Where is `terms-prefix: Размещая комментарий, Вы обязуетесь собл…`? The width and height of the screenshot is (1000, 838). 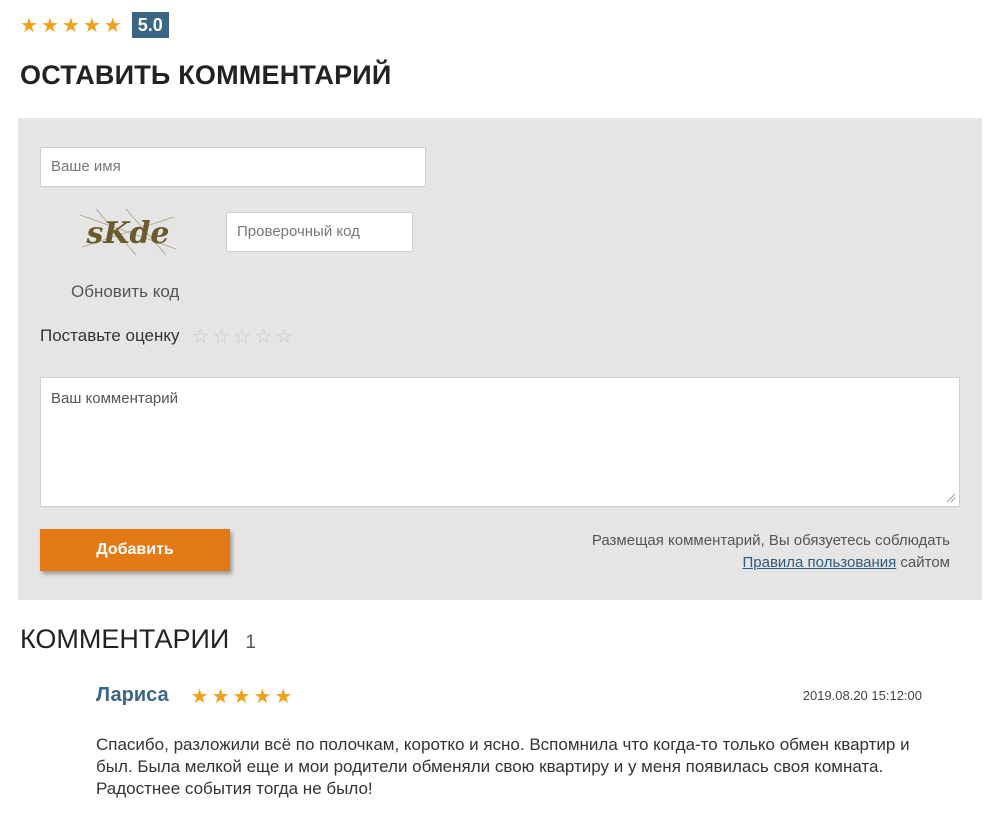
terms-prefix: Размещая комментарий, Вы обязуетесь собл… is located at coordinates (770, 540).